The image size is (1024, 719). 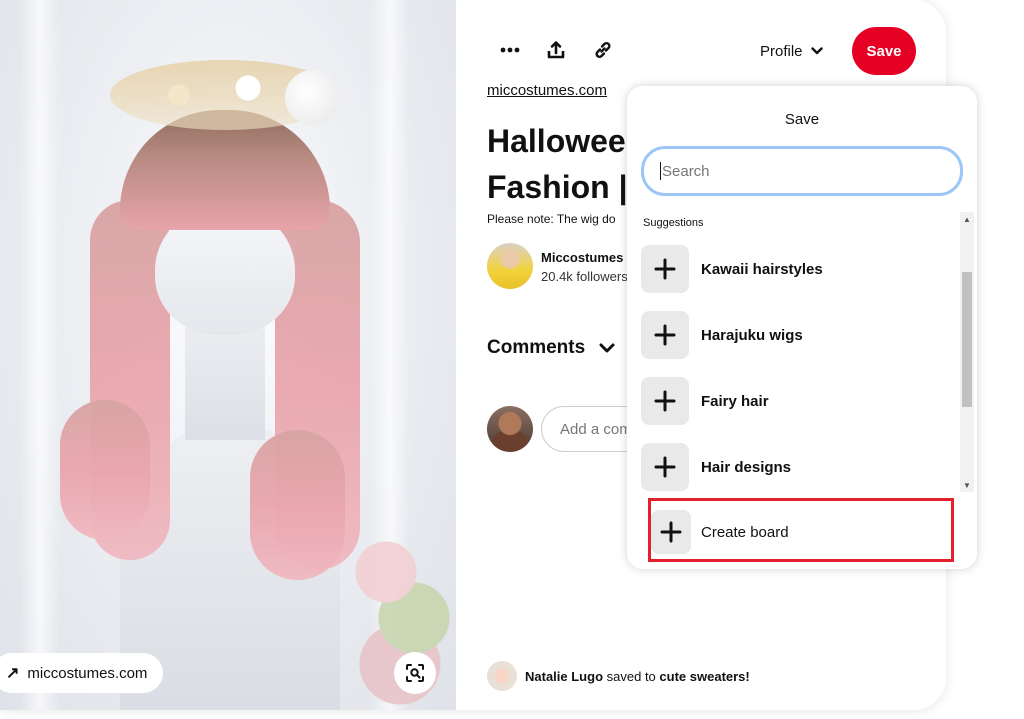 What do you see at coordinates (502, 676) in the screenshot?
I see `activity-avatar` at bounding box center [502, 676].